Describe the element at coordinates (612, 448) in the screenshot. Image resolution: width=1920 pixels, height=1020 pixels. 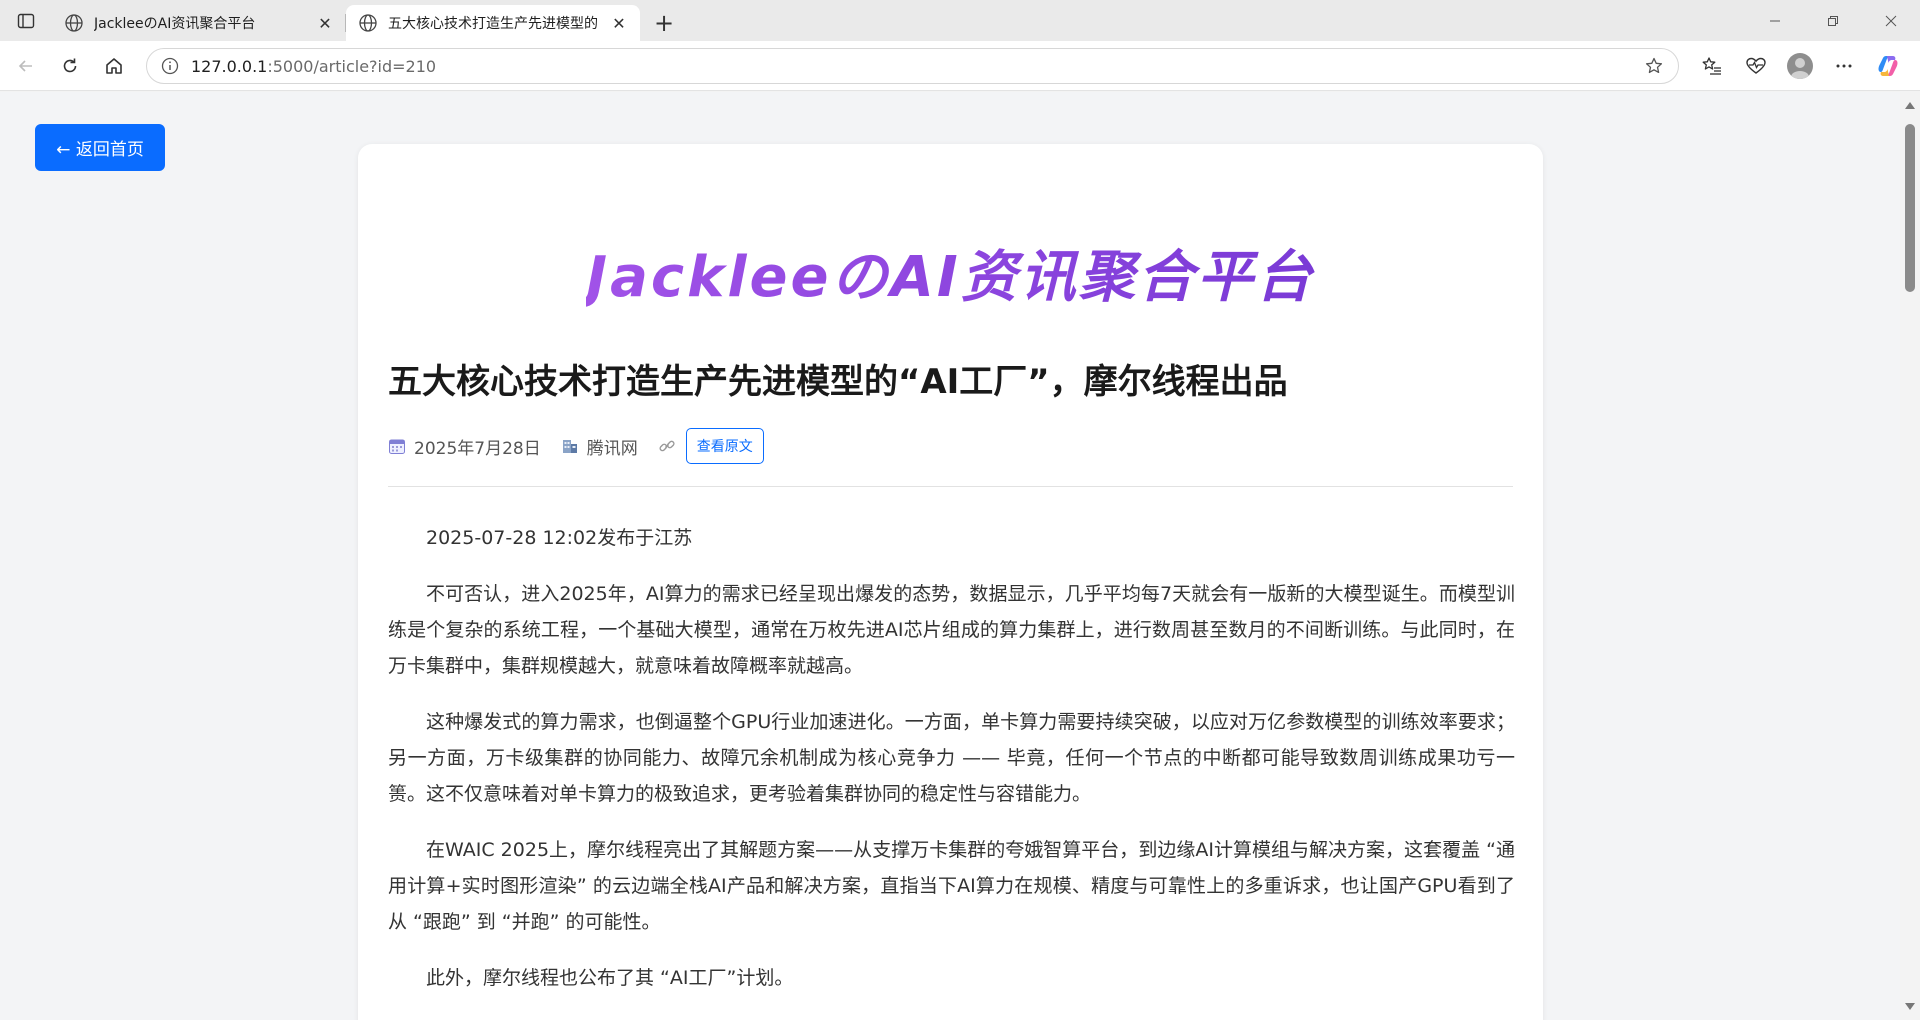
I see `source-text: 腾讯网` at that location.